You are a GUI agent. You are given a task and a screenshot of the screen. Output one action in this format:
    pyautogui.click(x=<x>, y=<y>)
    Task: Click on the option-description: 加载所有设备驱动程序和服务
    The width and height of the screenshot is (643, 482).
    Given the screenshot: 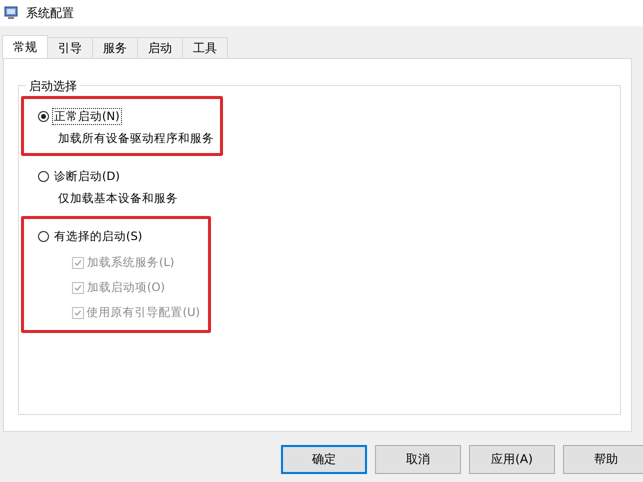 What is the action you would take?
    pyautogui.click(x=136, y=138)
    